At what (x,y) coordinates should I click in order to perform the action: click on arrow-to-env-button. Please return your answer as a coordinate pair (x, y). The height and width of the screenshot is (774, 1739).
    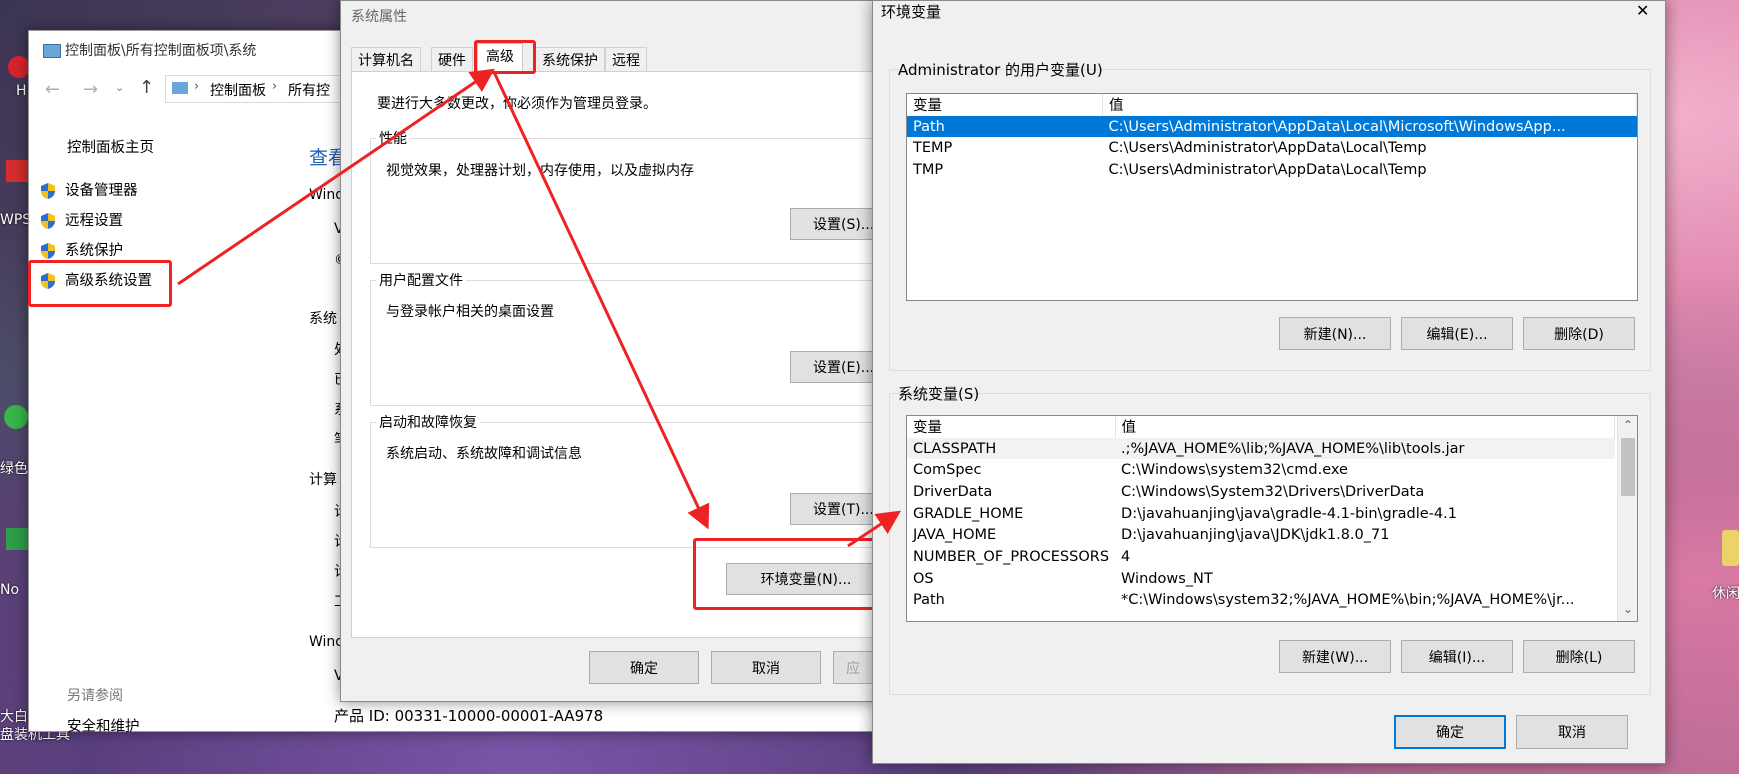
    Looking at the image, I should click on (601, 300).